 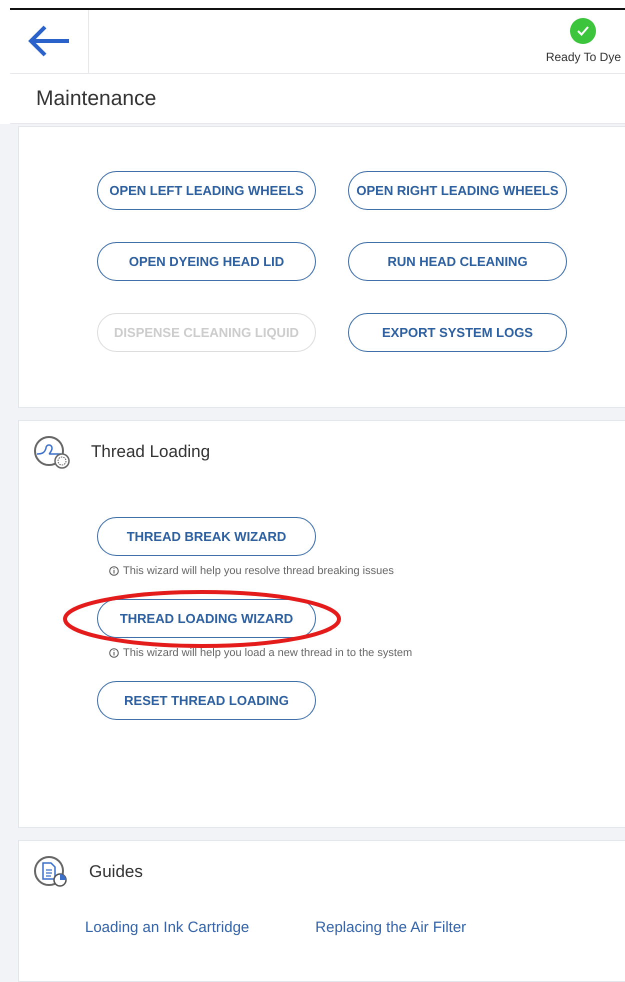 I want to click on action-button: RUN HEAD CLEANING, so click(x=457, y=261).